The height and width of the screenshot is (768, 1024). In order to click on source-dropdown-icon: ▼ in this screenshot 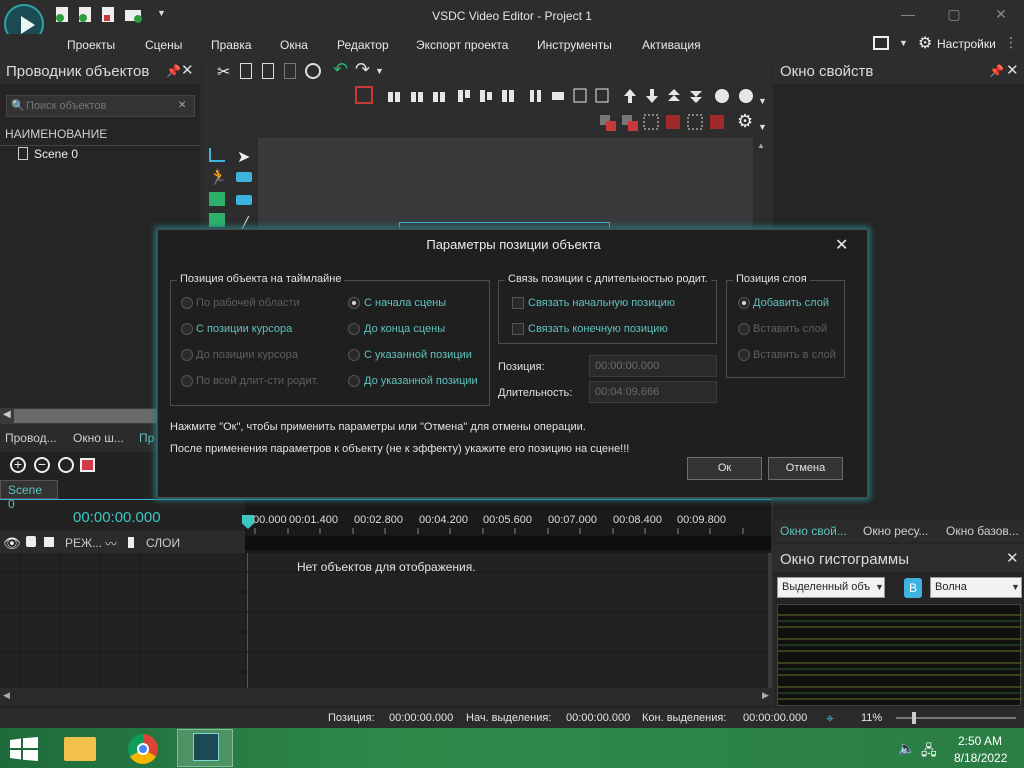, I will do `click(879, 587)`.